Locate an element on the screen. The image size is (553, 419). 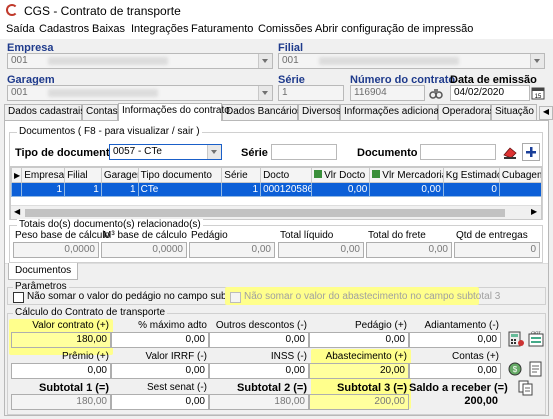
checkbox-abastecimento is located at coordinates (235, 297).